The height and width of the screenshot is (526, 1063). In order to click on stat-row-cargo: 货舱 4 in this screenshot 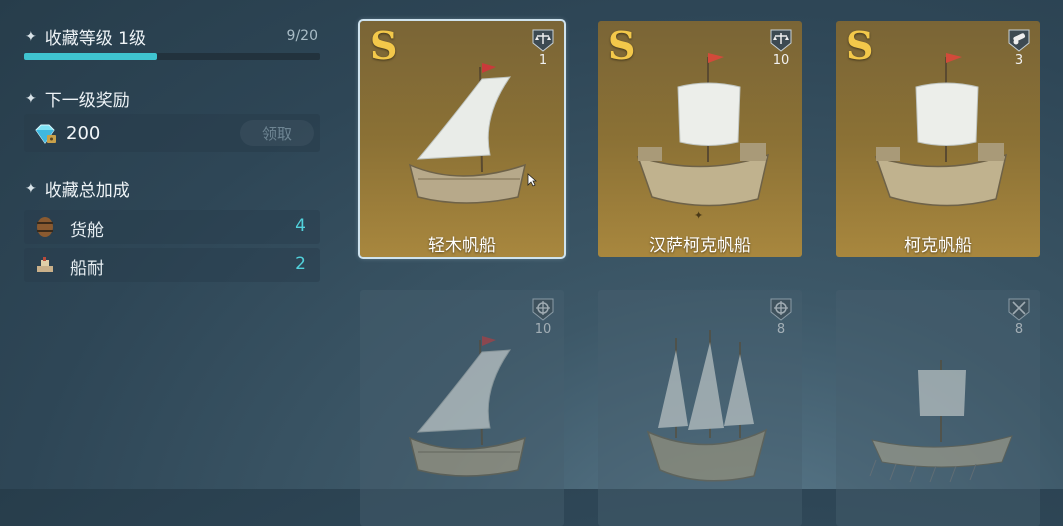, I will do `click(172, 227)`.